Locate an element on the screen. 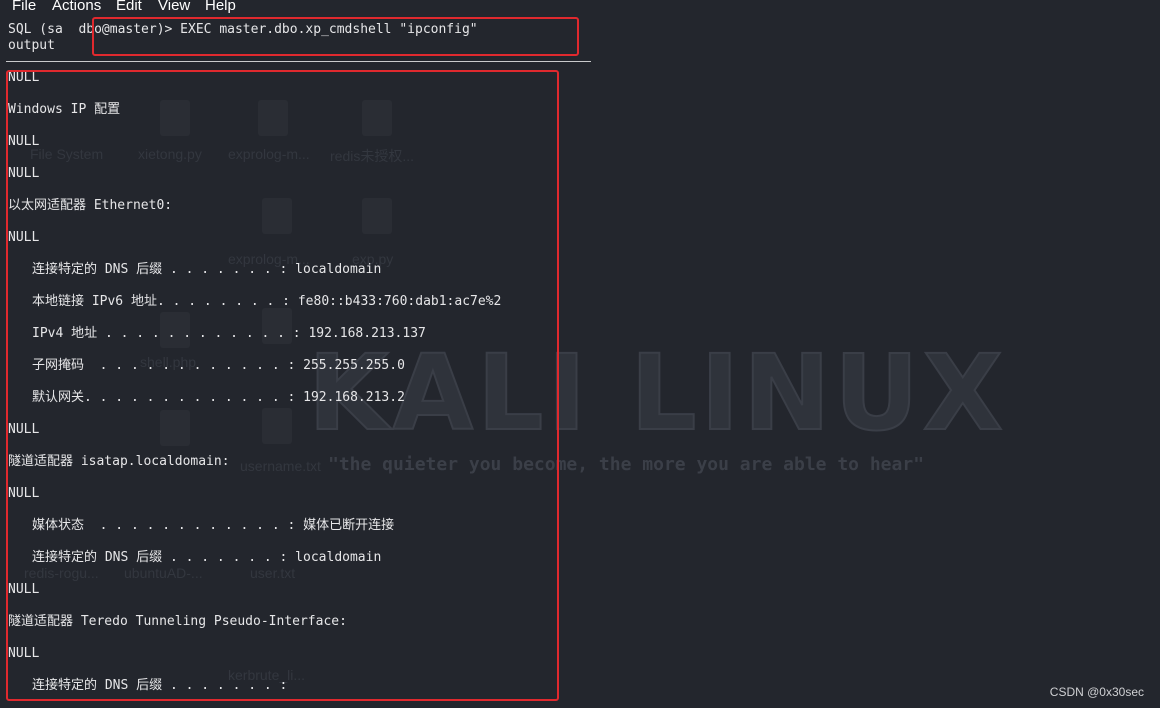 The width and height of the screenshot is (1160, 708). menu-actions: Actions is located at coordinates (76, 7).